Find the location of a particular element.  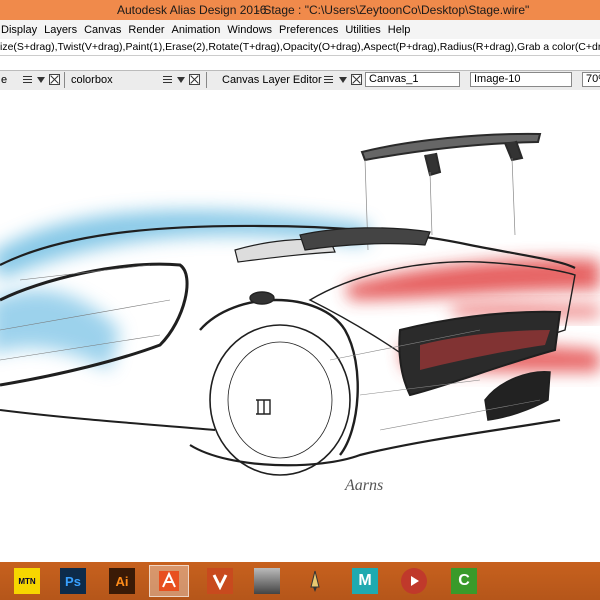

vectr-icon is located at coordinates (220, 581).